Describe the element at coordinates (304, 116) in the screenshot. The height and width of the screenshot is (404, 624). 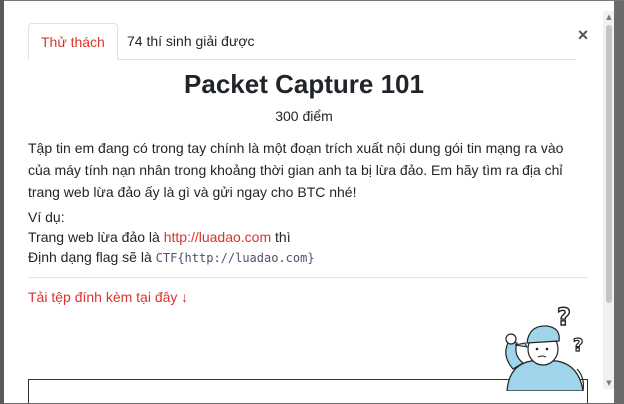
I see `challenge-points: 300 điểm` at that location.